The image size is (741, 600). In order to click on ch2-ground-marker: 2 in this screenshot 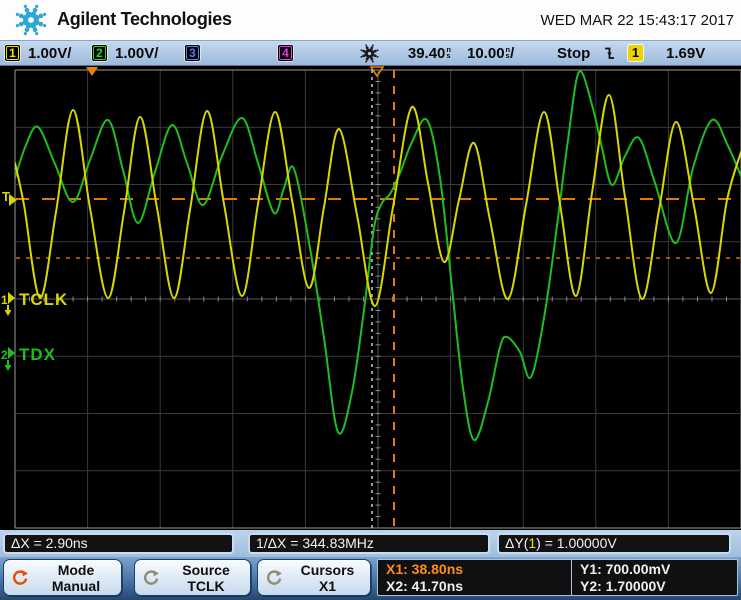, I will do `click(8, 359)`.